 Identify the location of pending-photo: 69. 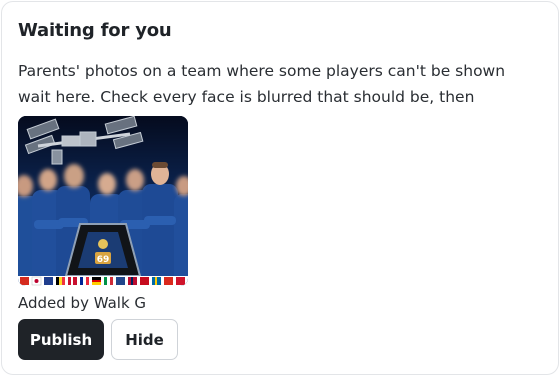
(103, 201).